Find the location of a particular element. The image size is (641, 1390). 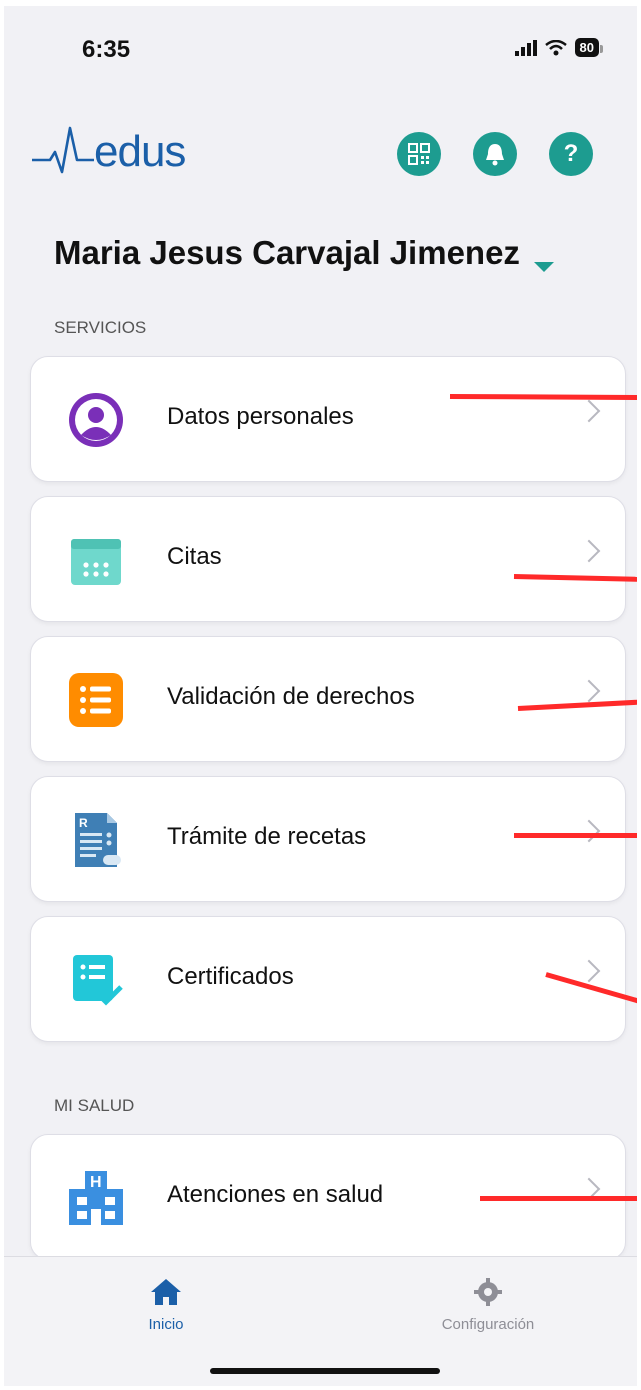

header-actions: ? is located at coordinates (495, 154).